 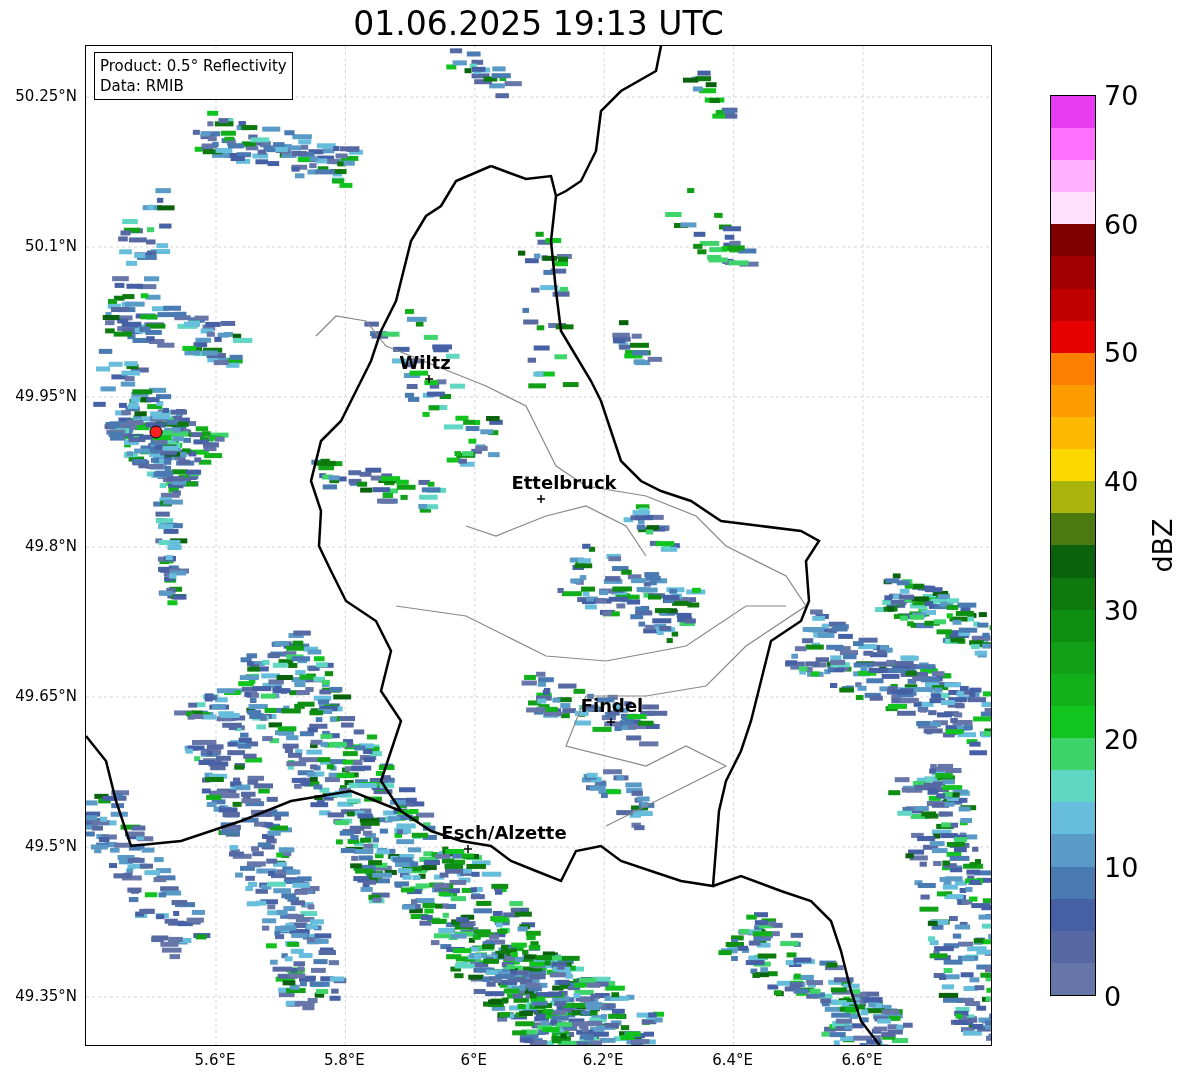 What do you see at coordinates (1162, 545) in the screenshot?
I see `colorbar-label: dBZ` at bounding box center [1162, 545].